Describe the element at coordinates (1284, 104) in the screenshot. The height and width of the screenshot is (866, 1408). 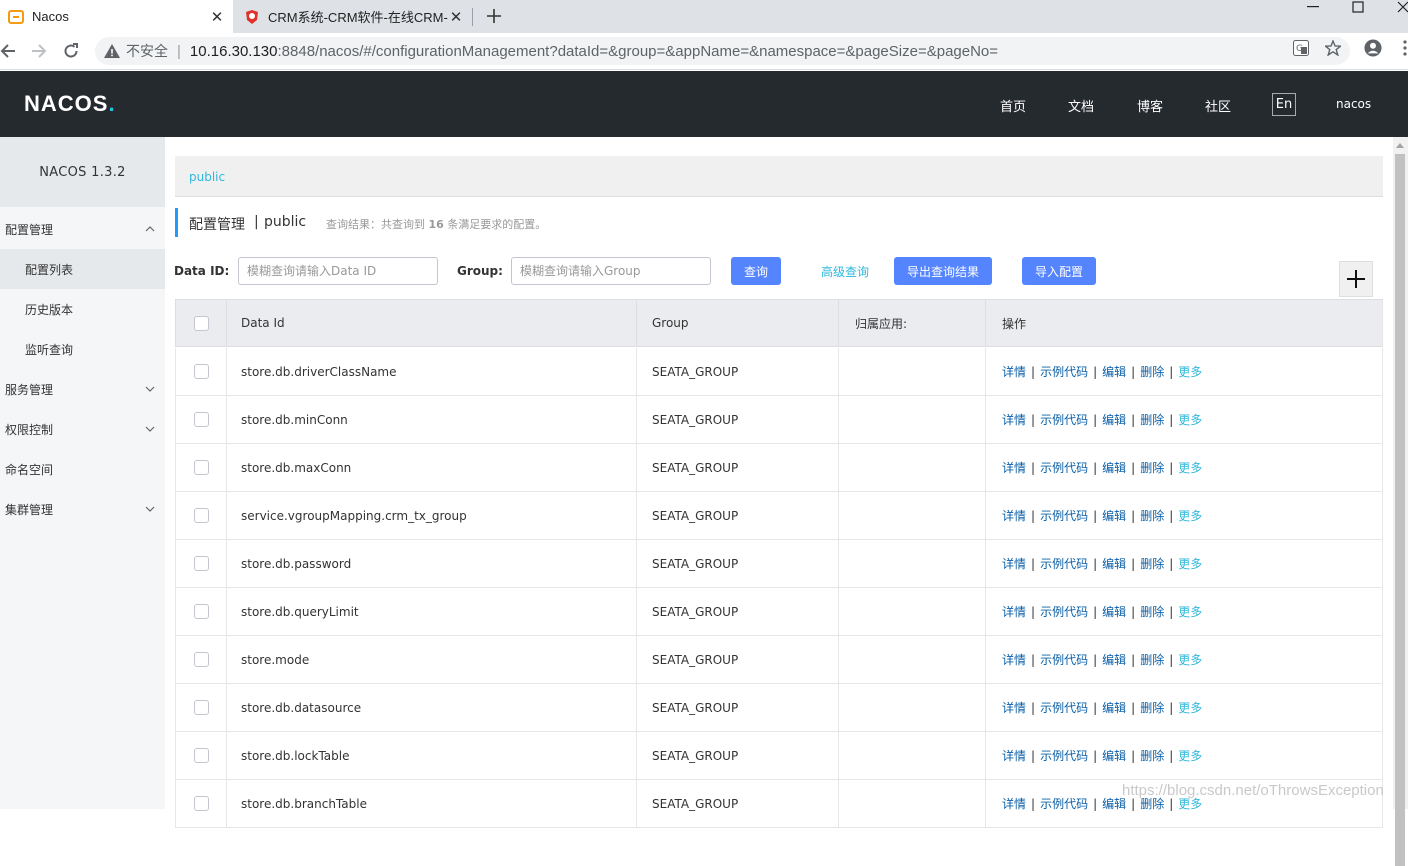
I see `language-switch-button: En` at that location.